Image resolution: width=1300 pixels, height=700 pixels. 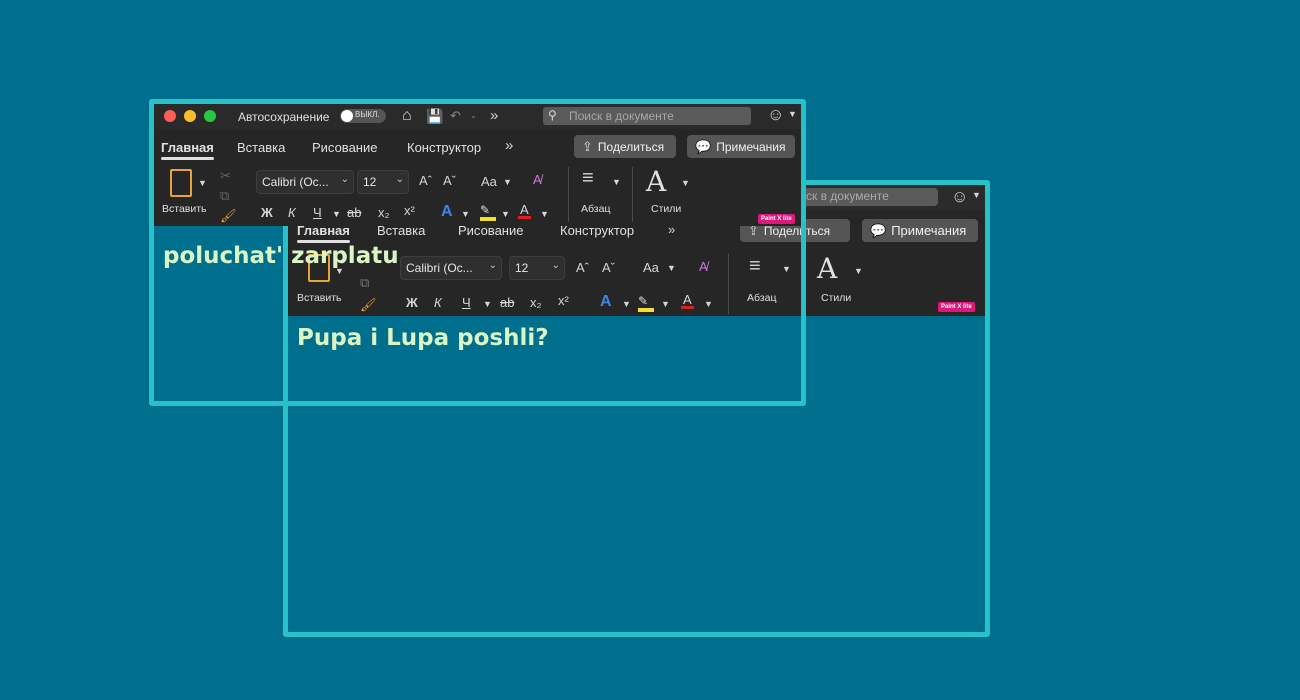 I want to click on home-icon: ⌂, so click(x=407, y=116).